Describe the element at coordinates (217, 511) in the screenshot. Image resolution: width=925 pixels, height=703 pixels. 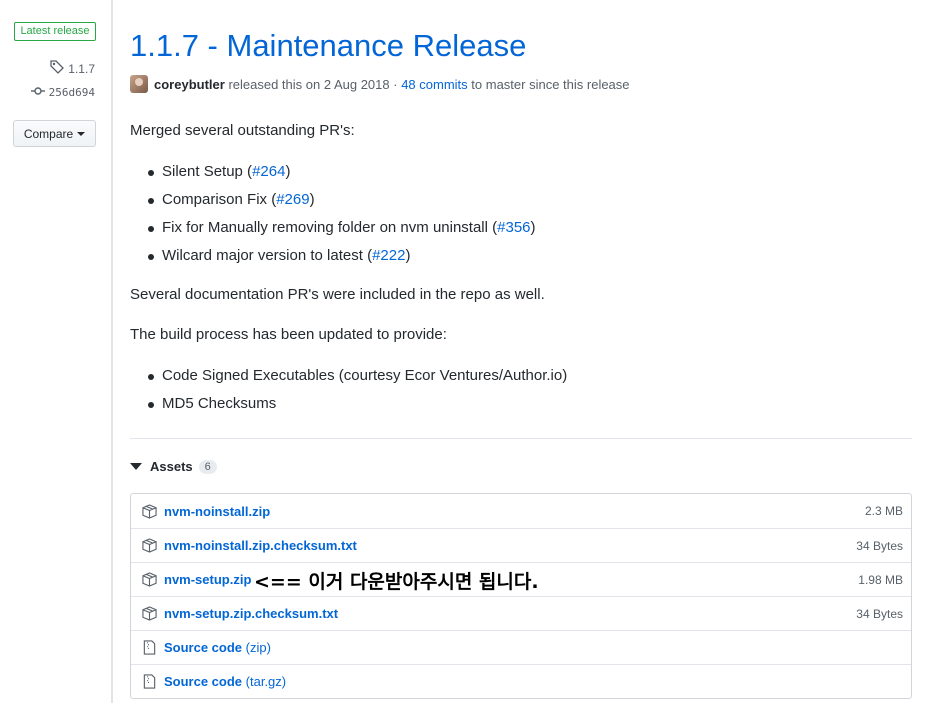
I see `asset-link: nvm-noinstall.zip` at that location.